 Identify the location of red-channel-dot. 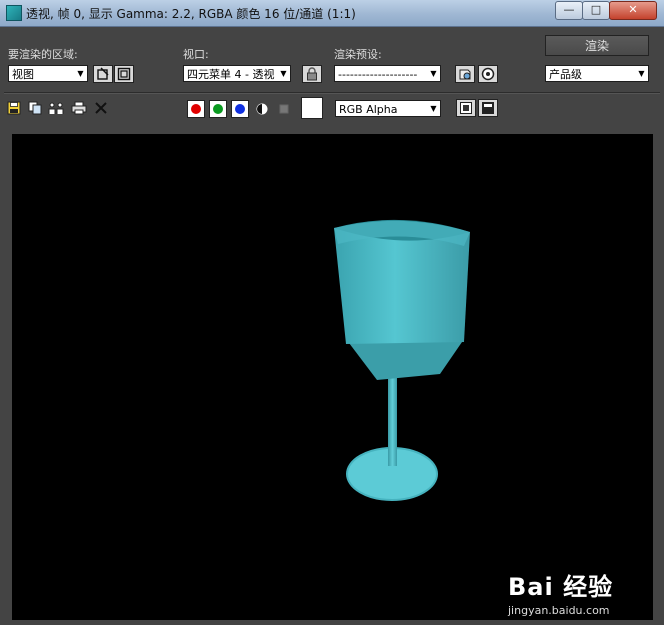
(196, 109).